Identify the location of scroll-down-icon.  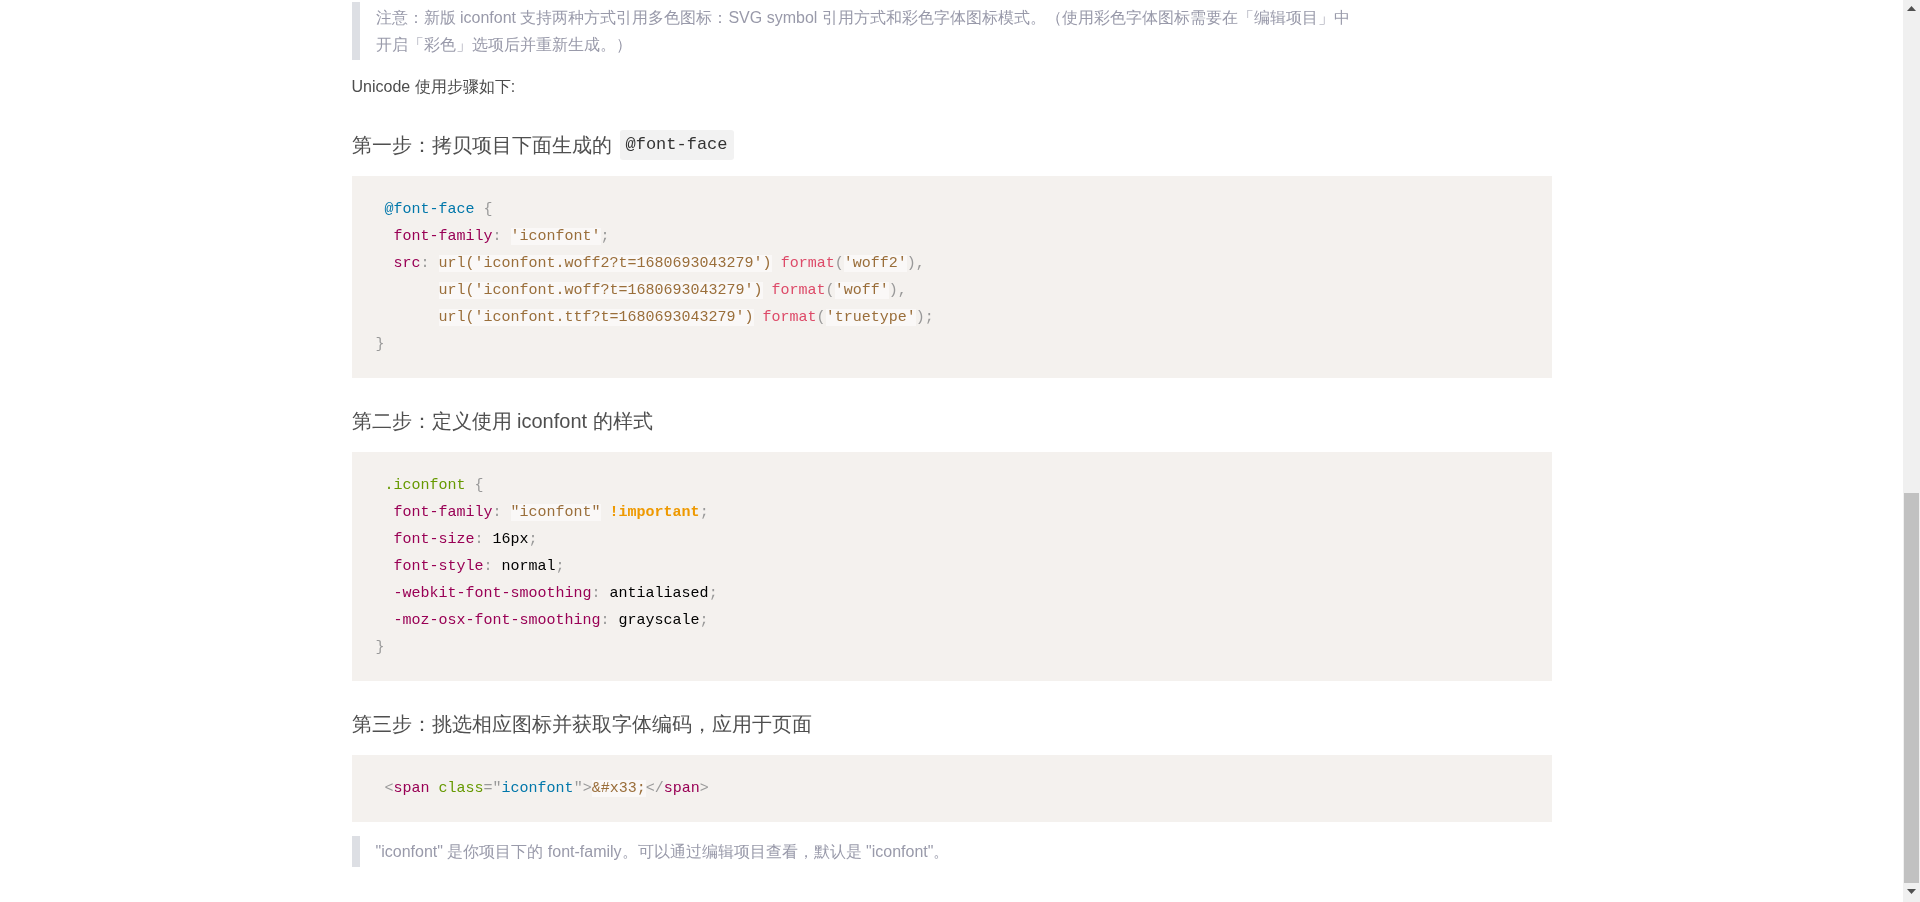
(1911, 891).